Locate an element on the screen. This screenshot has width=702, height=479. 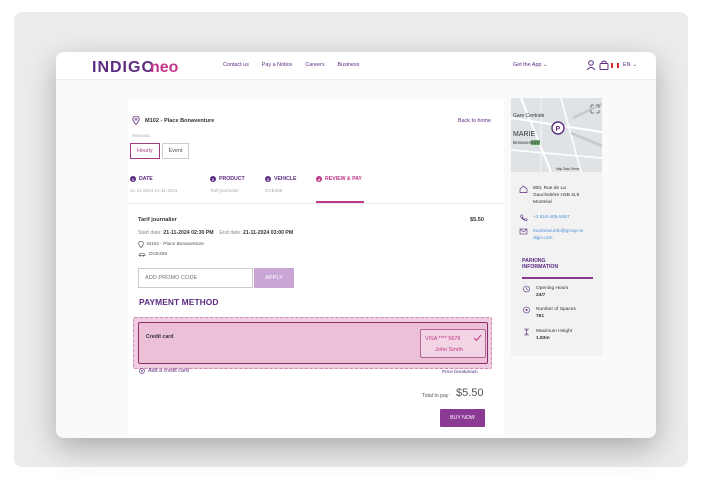
saved-card: VISA **** 5678 John Smith is located at coordinates (453, 343).